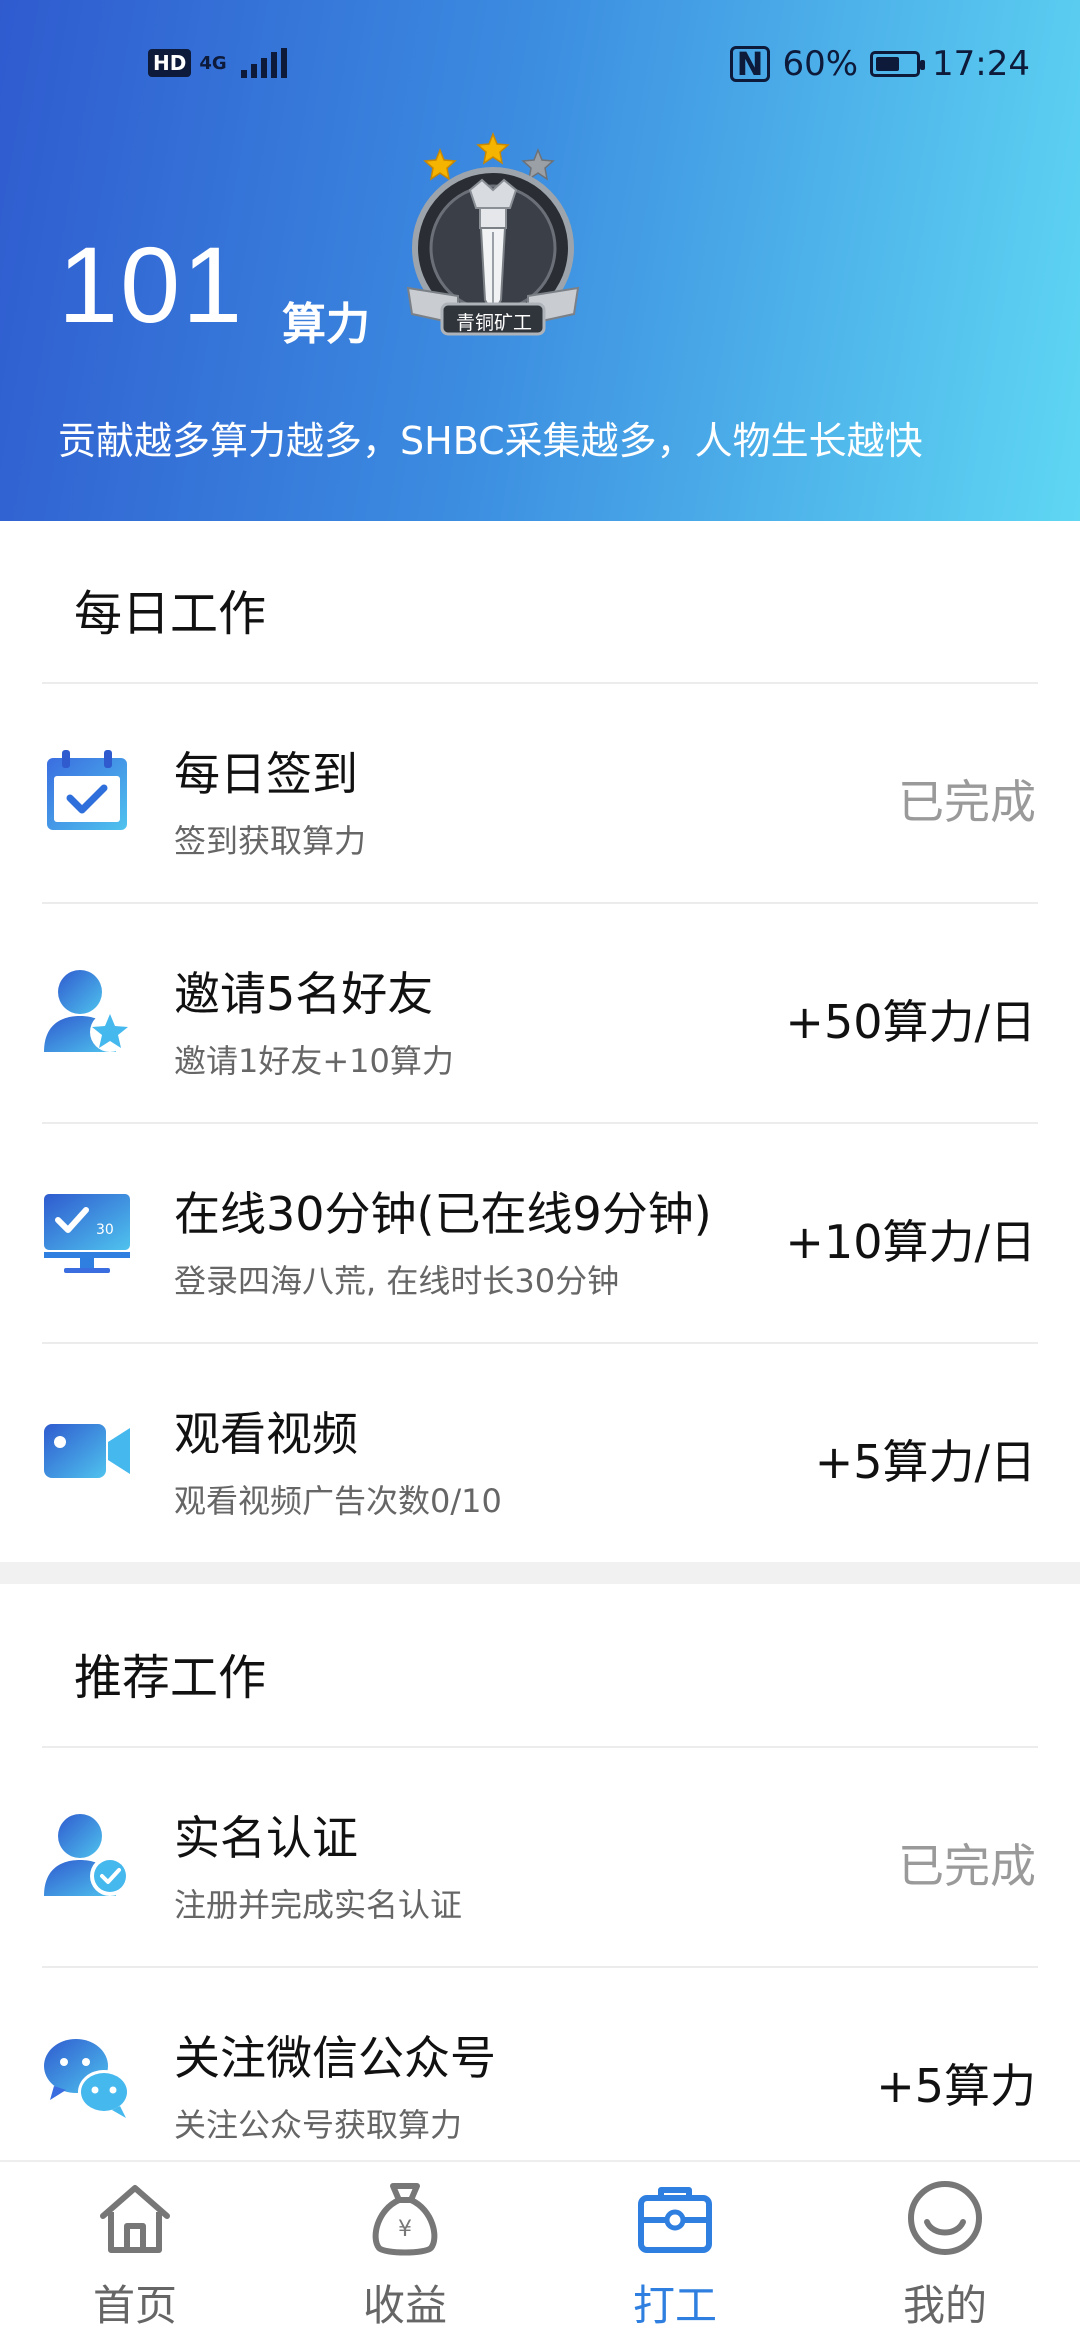 This screenshot has height=2340, width=1080. I want to click on bottom-nav: 首页 ¥ 收益 打工 我的, so click(540, 2250).